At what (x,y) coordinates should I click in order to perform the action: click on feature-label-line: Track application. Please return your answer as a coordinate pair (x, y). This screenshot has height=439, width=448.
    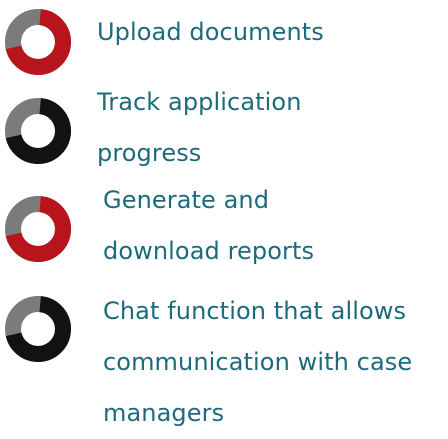
    Looking at the image, I should click on (199, 102).